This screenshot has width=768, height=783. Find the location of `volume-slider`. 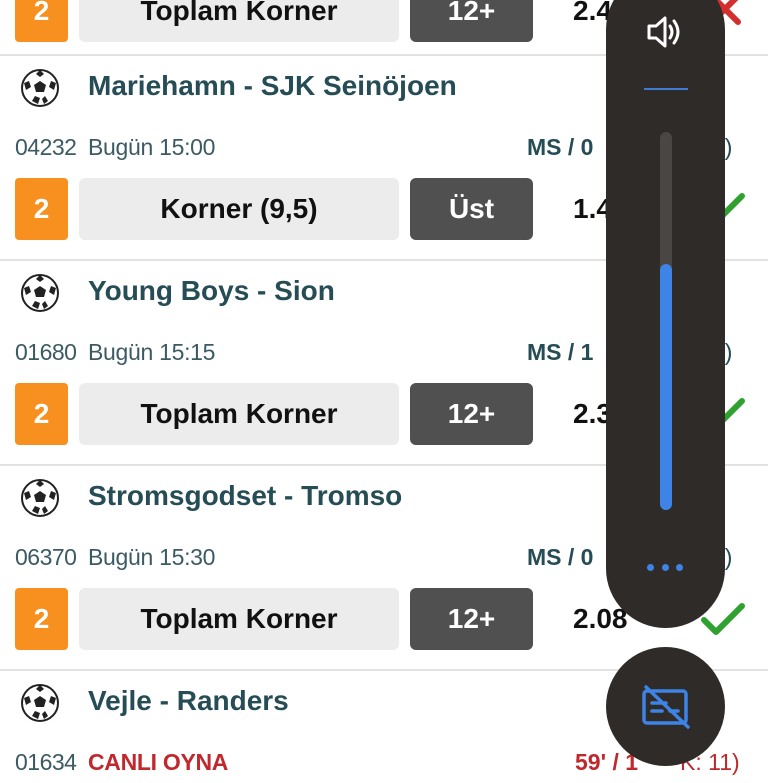

volume-slider is located at coordinates (666, 321).